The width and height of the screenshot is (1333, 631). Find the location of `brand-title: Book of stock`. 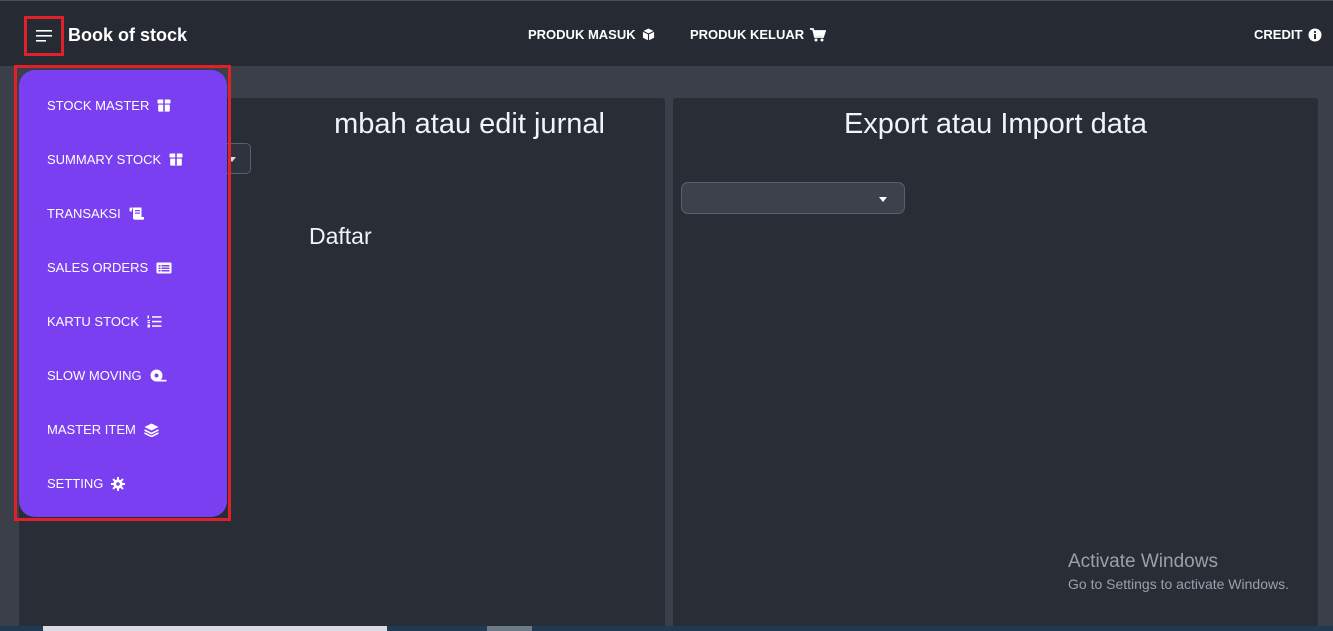

brand-title: Book of stock is located at coordinates (127, 35).